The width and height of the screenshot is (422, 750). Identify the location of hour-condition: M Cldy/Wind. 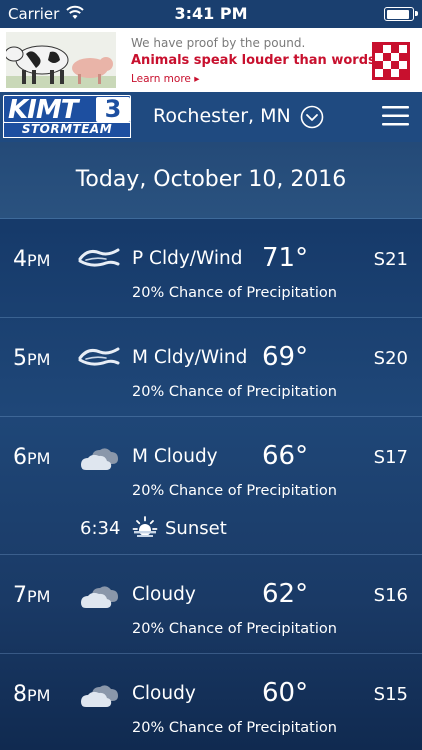
(190, 357).